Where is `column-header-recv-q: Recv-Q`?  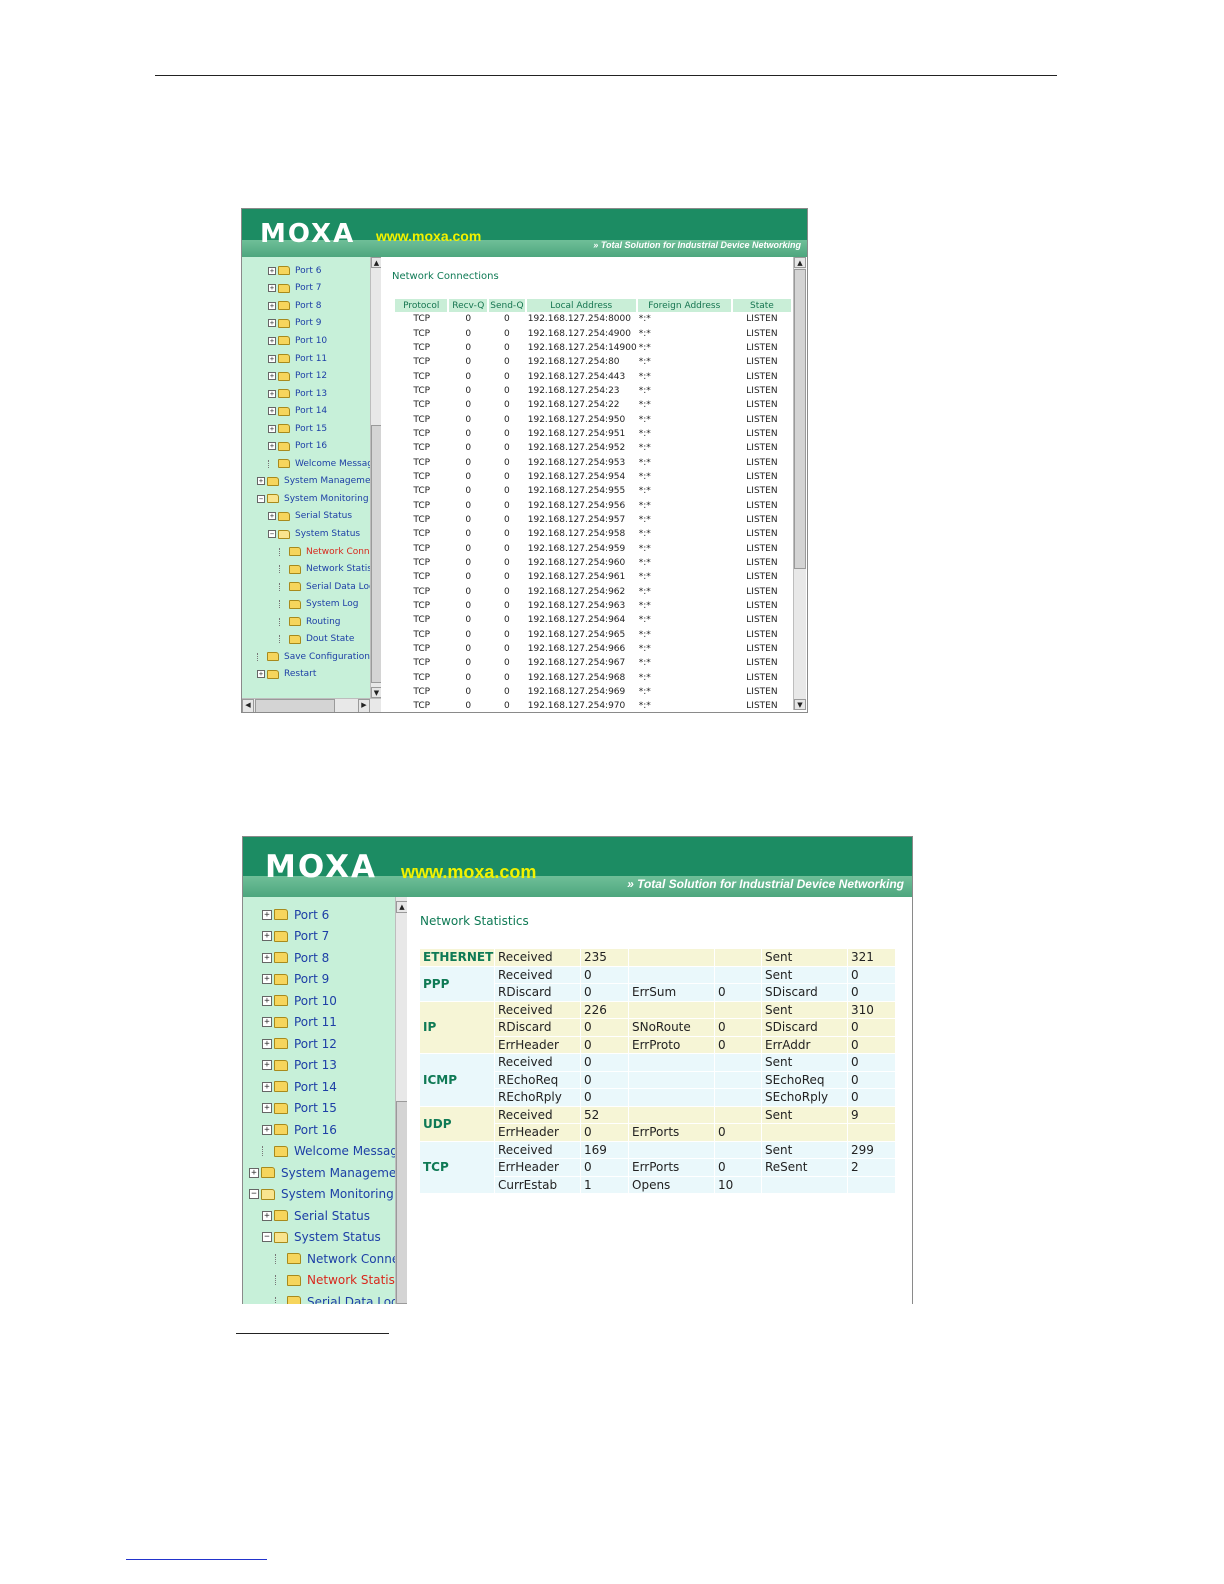
column-header-recv-q: Recv-Q is located at coordinates (469, 305).